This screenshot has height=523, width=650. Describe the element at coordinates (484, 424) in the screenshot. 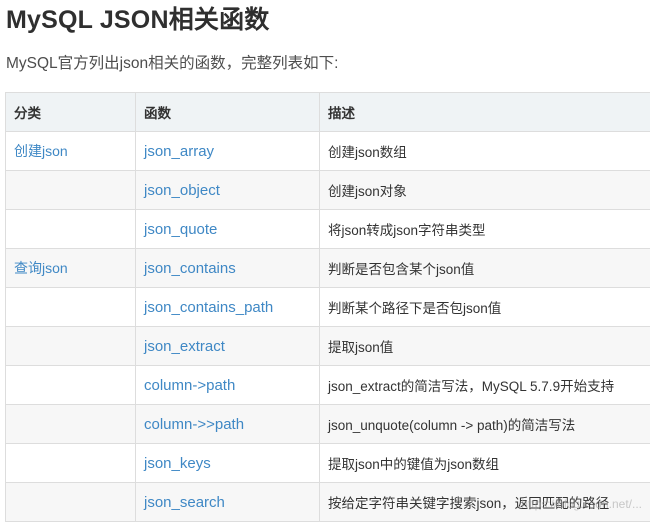

I see `description-cell: json_unquote(column -> path)的简洁写法` at that location.